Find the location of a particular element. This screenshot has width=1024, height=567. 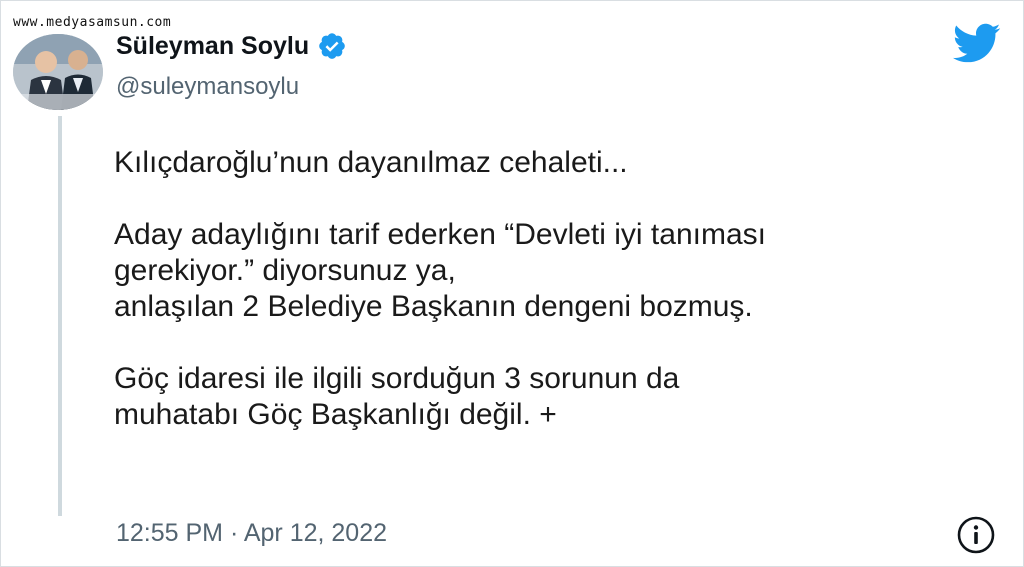

avatar is located at coordinates (58, 72).